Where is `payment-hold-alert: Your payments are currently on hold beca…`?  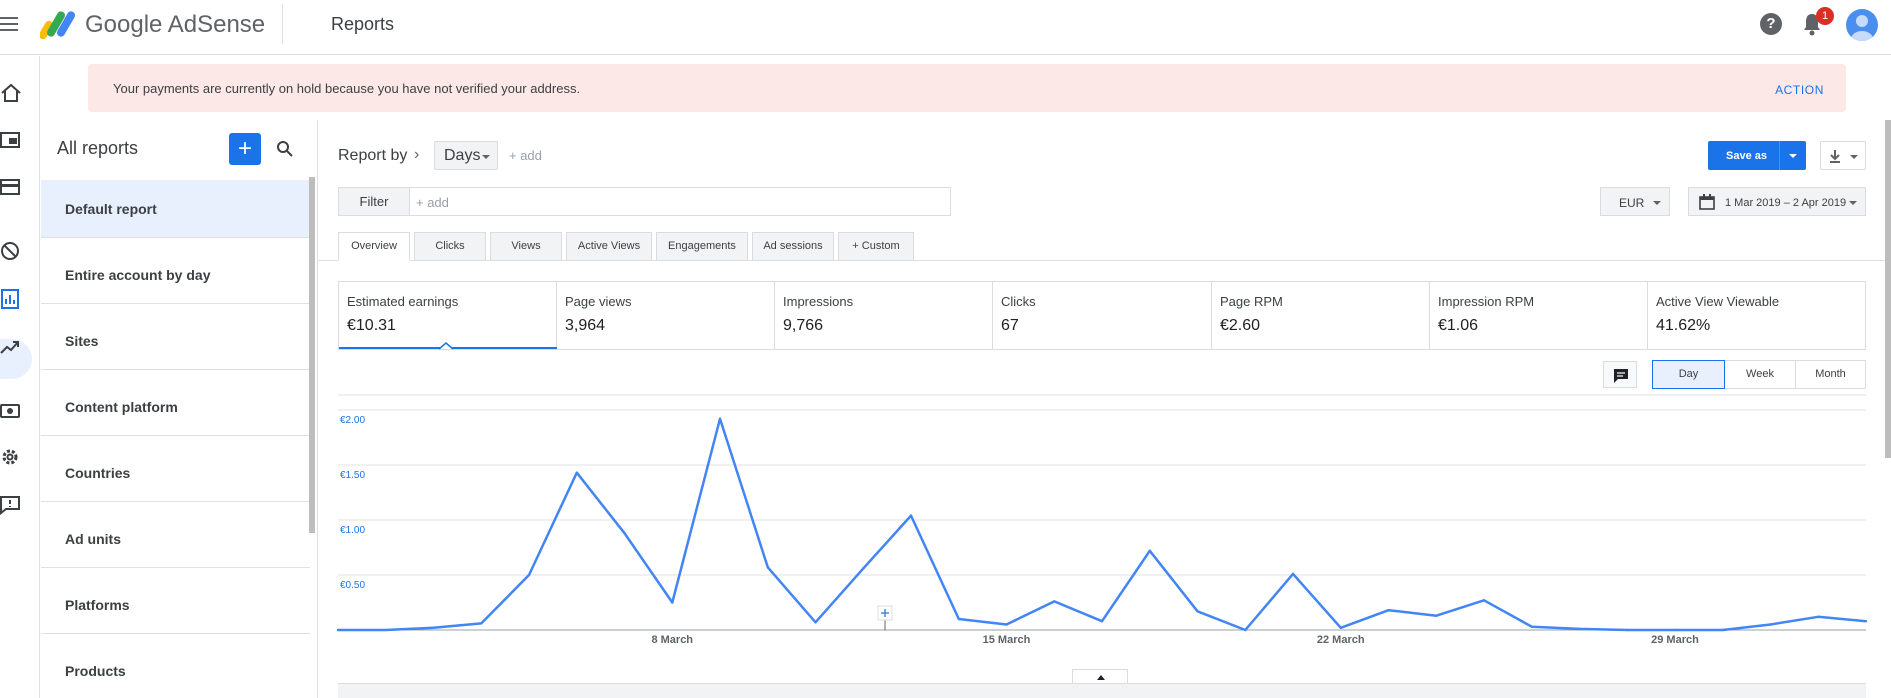 payment-hold-alert: Your payments are currently on hold beca… is located at coordinates (967, 88).